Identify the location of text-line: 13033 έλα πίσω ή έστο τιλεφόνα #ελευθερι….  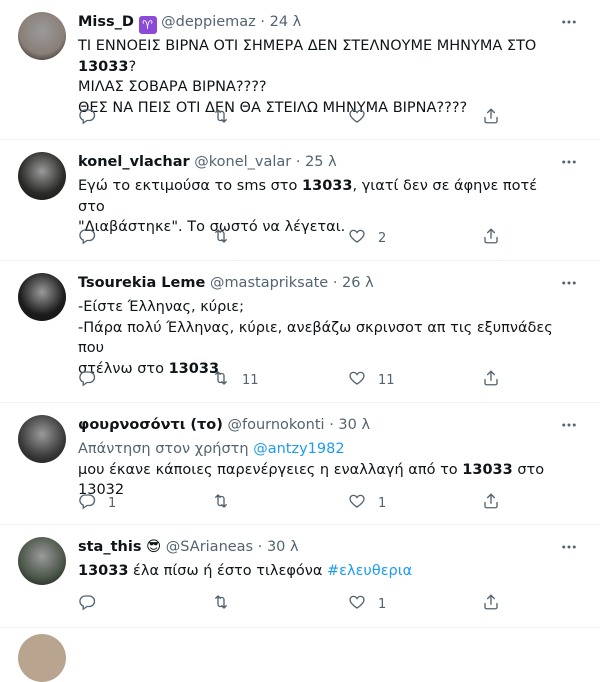
(319, 571).